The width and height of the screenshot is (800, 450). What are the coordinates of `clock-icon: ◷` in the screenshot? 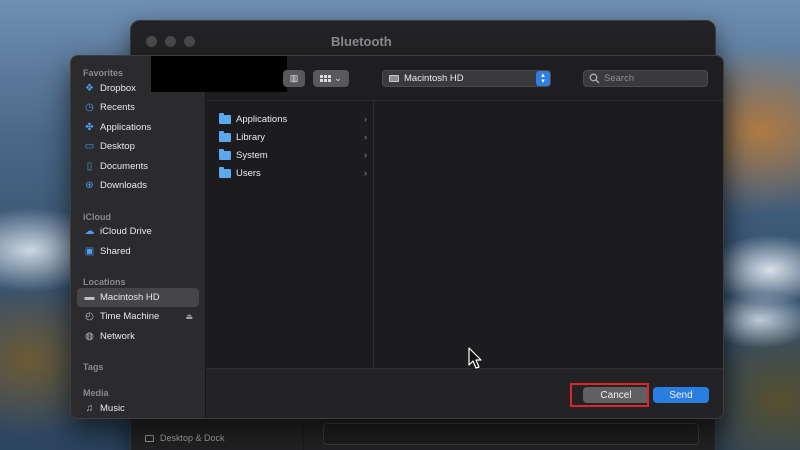 It's located at (89, 107).